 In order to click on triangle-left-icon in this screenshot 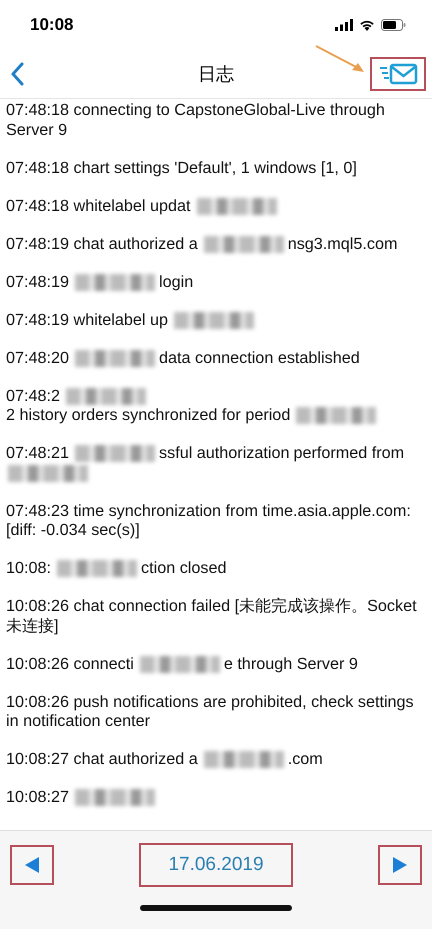, I will do `click(32, 865)`.